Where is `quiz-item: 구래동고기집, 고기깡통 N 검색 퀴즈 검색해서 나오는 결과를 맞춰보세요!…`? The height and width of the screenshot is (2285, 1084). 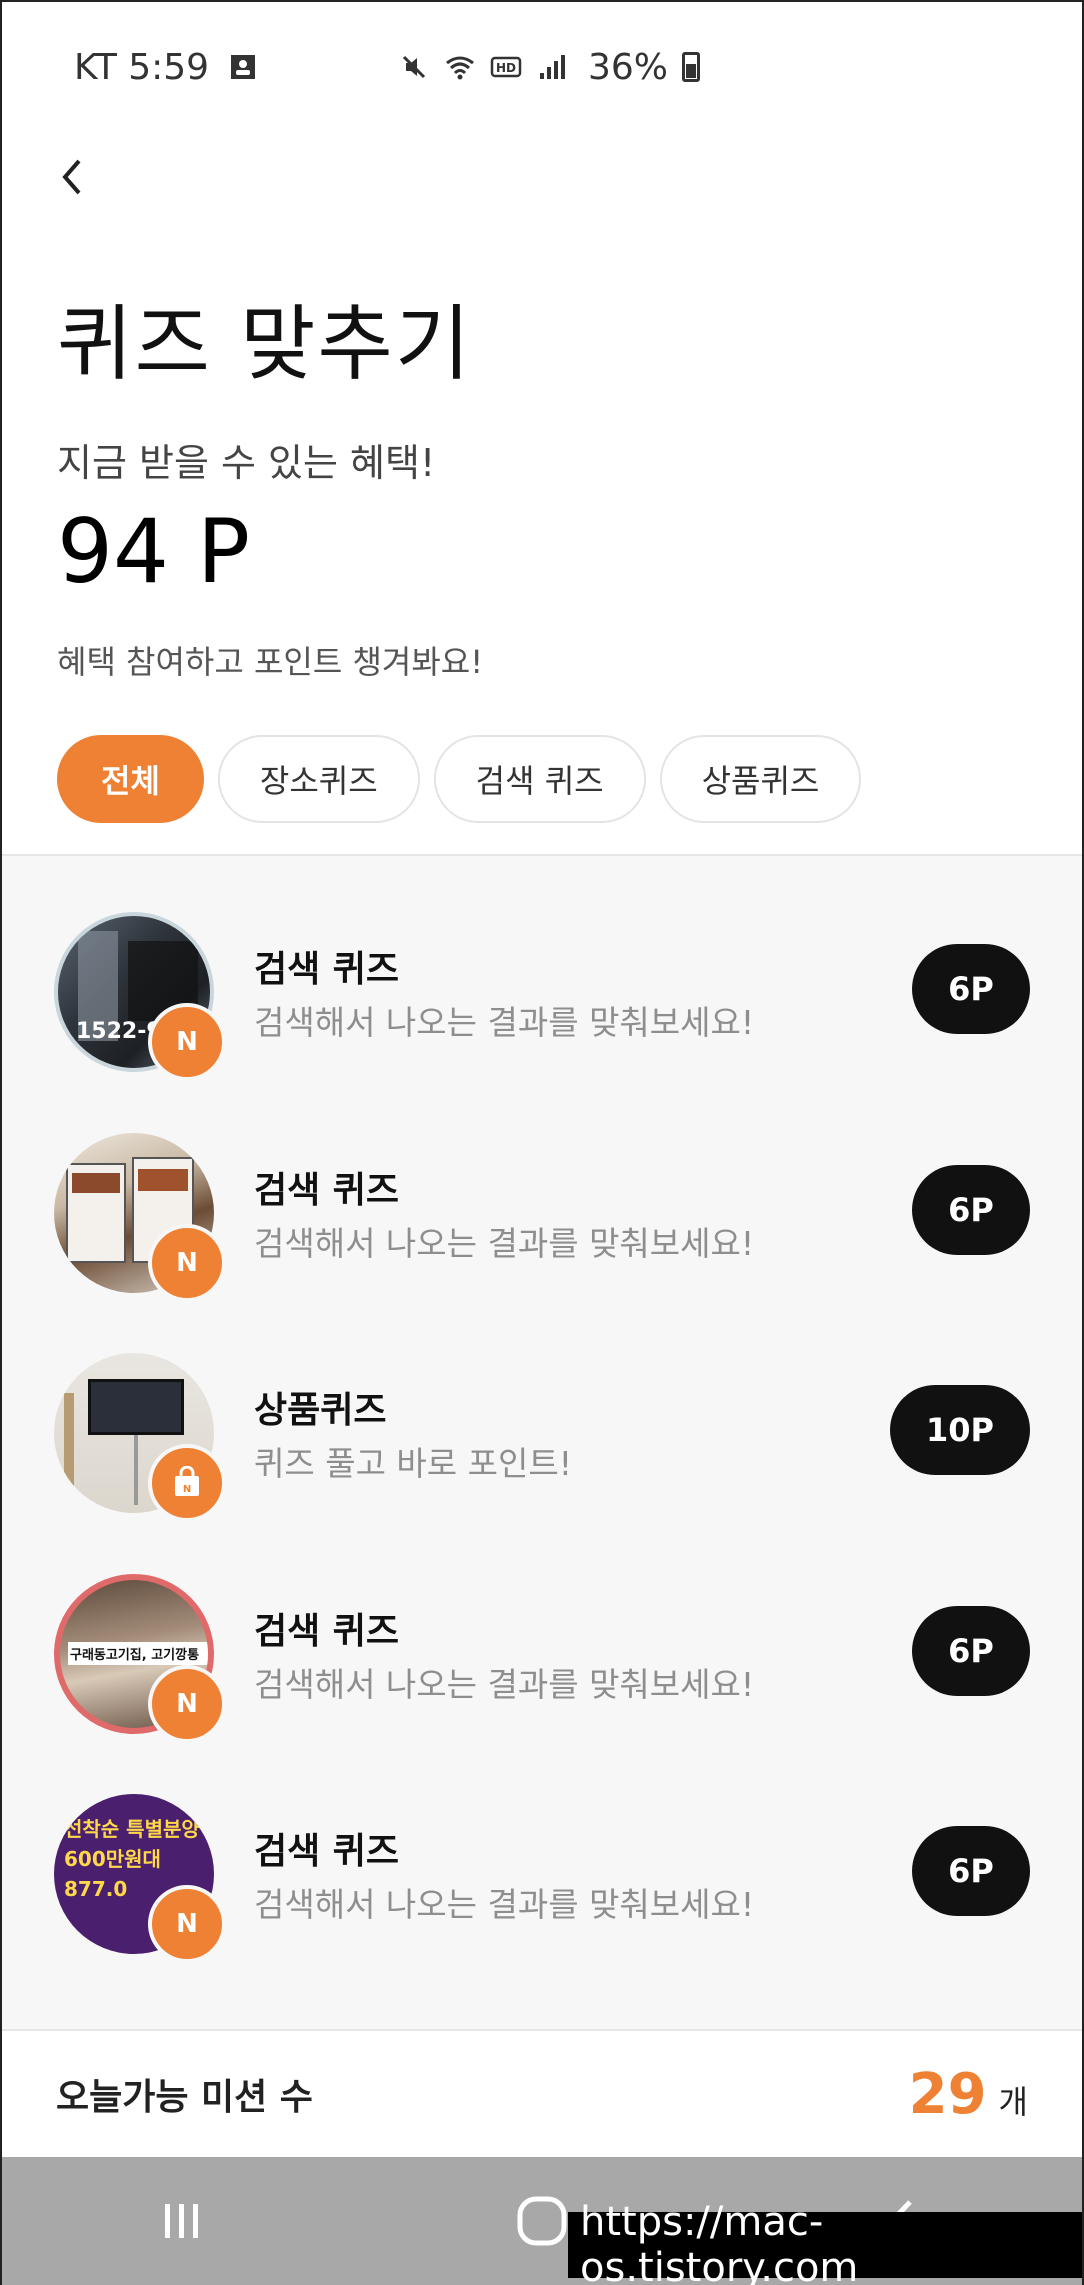
quiz-item: 구래동고기집, 고기깡통 N 검색 퀴즈 검색해서 나오는 결과를 맞춰보세요!… is located at coordinates (542, 1674).